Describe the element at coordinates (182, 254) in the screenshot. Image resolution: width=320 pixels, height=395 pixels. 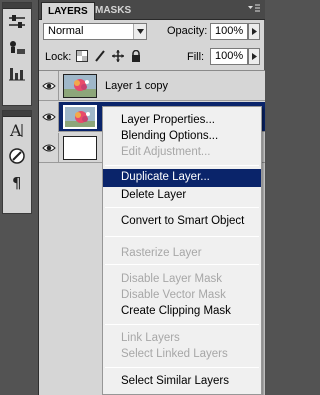
I see `menu-item-rasterize-layer: Rasterize Layer` at that location.